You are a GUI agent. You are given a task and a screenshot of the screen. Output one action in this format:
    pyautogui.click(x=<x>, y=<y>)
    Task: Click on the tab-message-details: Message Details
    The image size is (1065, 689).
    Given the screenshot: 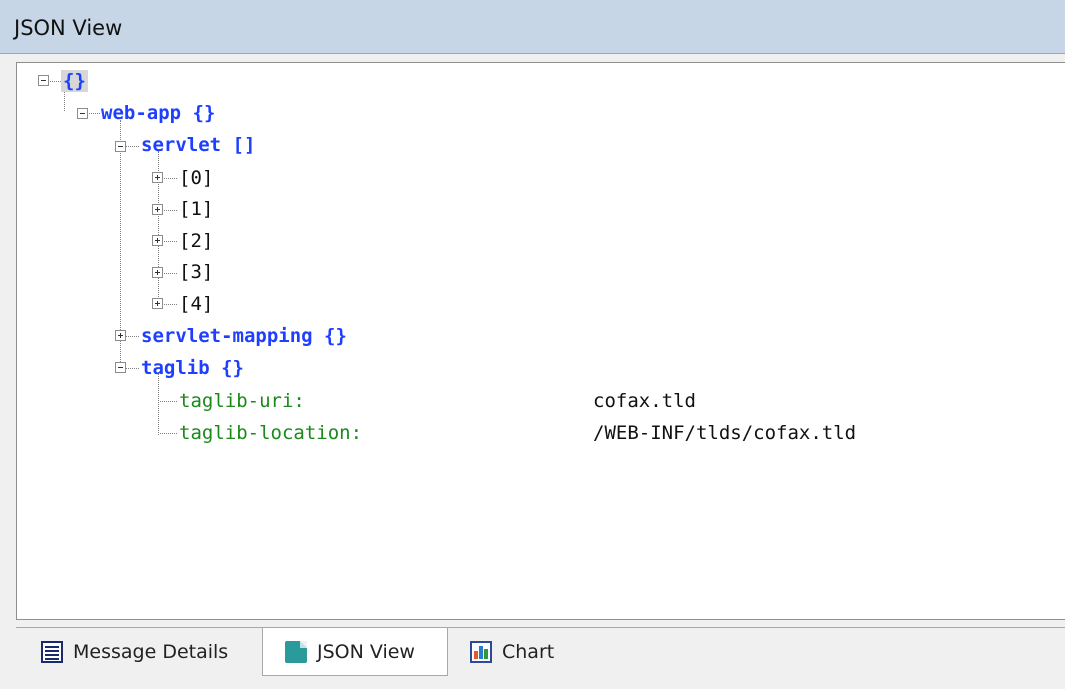 What is the action you would take?
    pyautogui.click(x=151, y=652)
    